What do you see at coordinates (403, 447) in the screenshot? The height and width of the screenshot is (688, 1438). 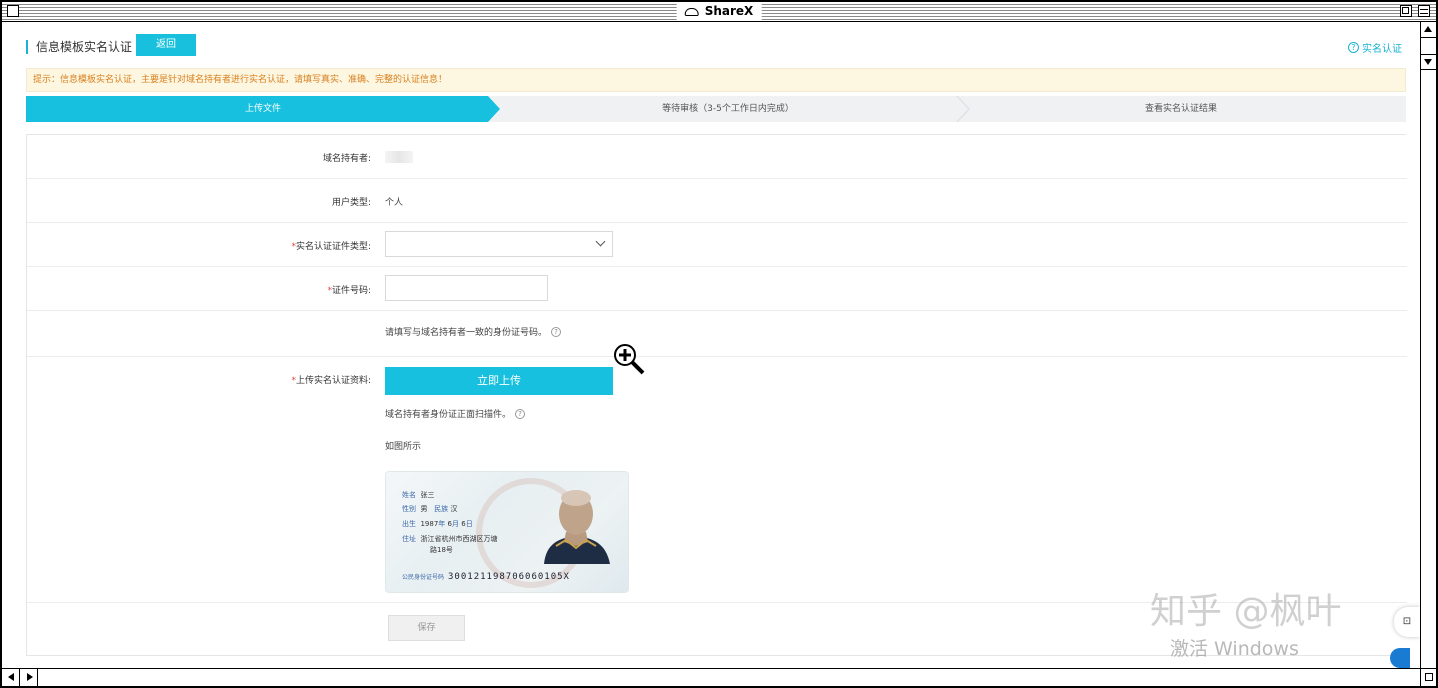 I see `example-label: 如图所示` at bounding box center [403, 447].